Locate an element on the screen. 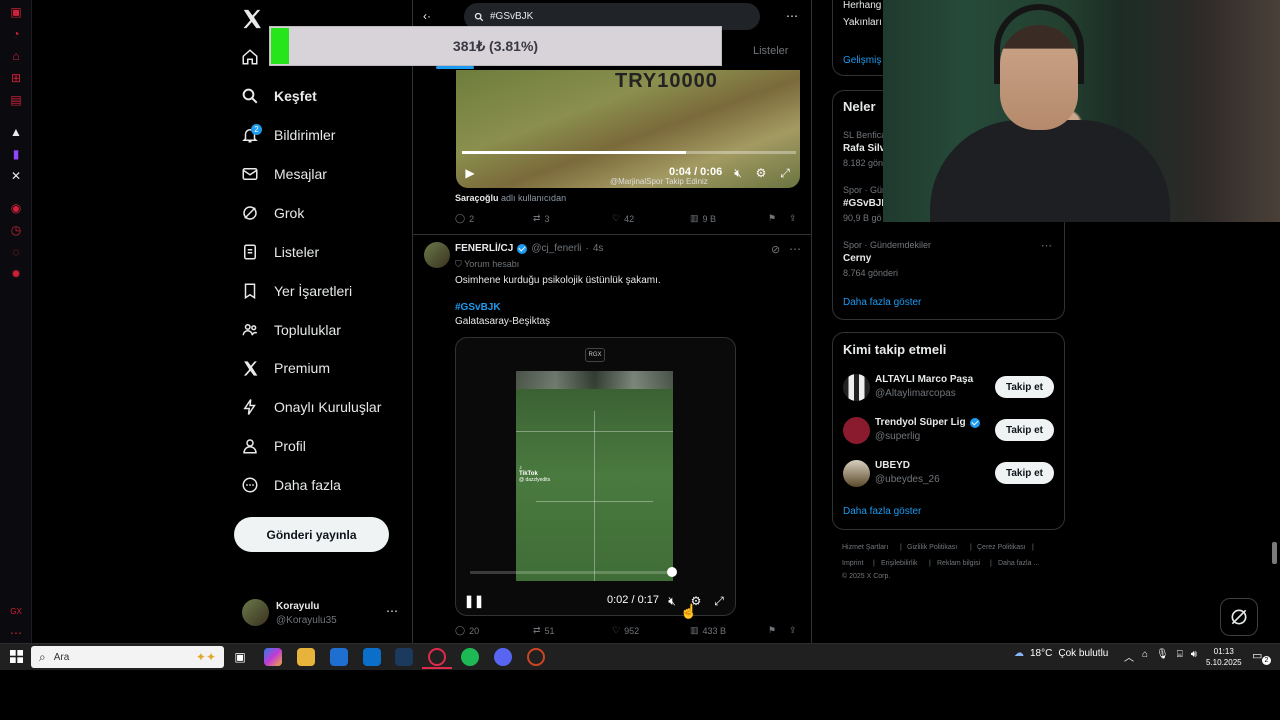 Image resolution: width=1280 pixels, height=720 pixels. like-button: ♡ 42 is located at coordinates (623, 218).